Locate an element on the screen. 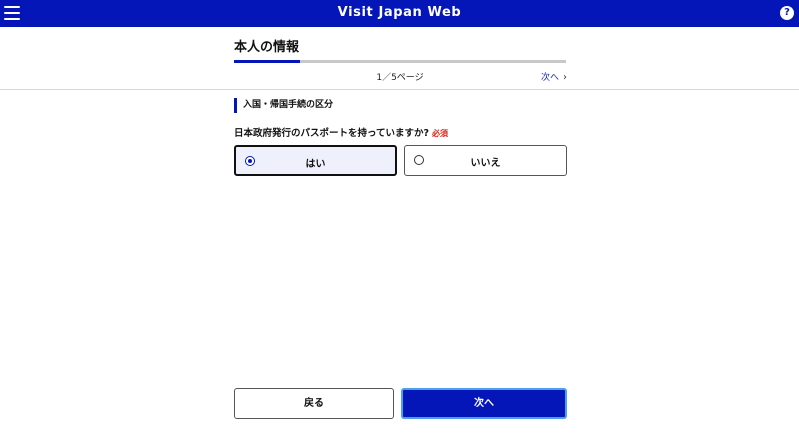 The height and width of the screenshot is (435, 799). option-yes-radio-card: はい is located at coordinates (315, 160).